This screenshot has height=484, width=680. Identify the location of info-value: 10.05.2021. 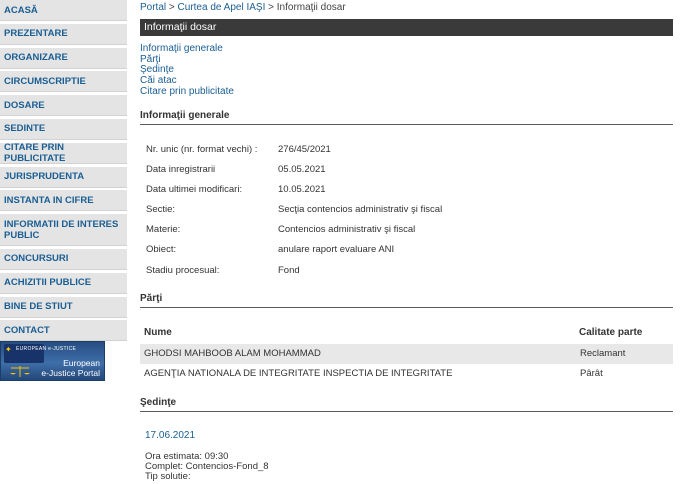
(302, 189).